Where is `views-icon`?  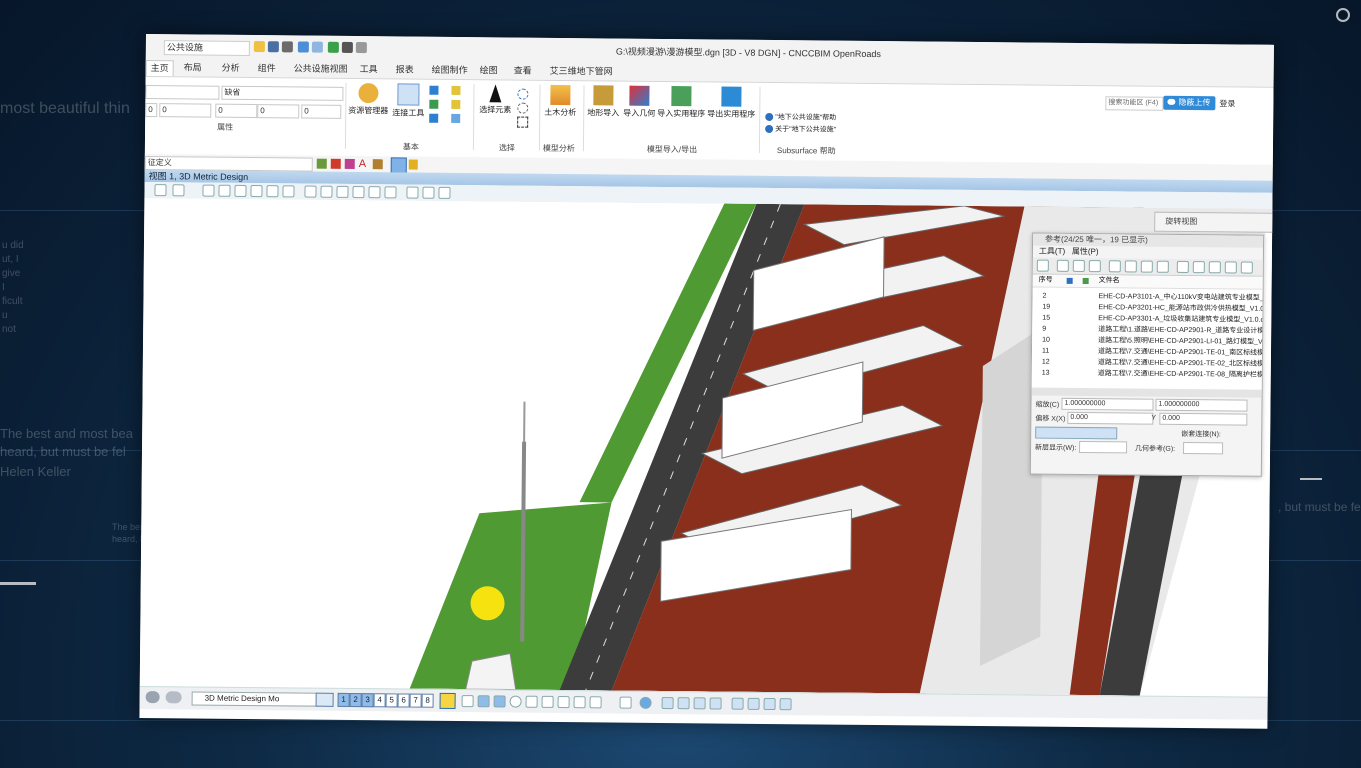 views-icon is located at coordinates (324, 699).